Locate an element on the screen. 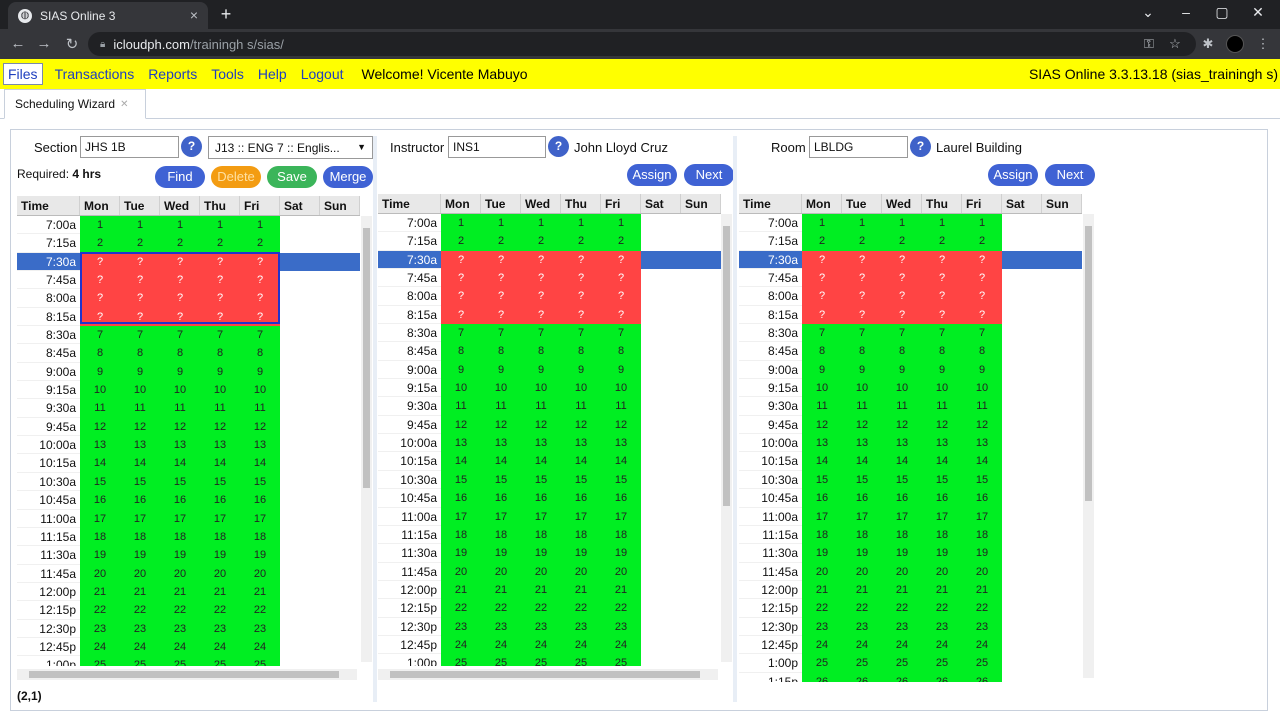 The height and width of the screenshot is (720, 1280). browser-tab: ◍ SIAS Online 3 × is located at coordinates (108, 15).